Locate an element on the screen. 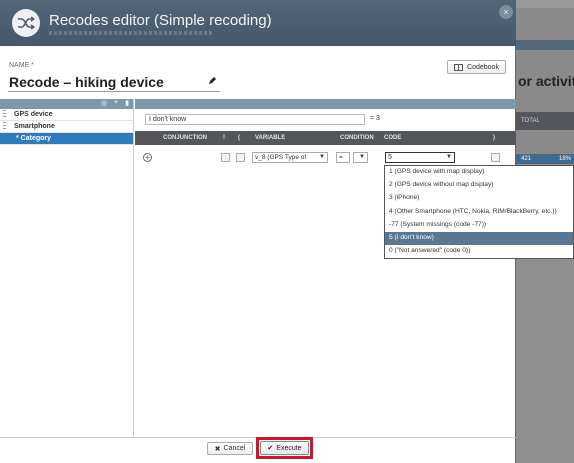 This screenshot has height=463, width=574. column-code: CODE is located at coordinates (393, 138).